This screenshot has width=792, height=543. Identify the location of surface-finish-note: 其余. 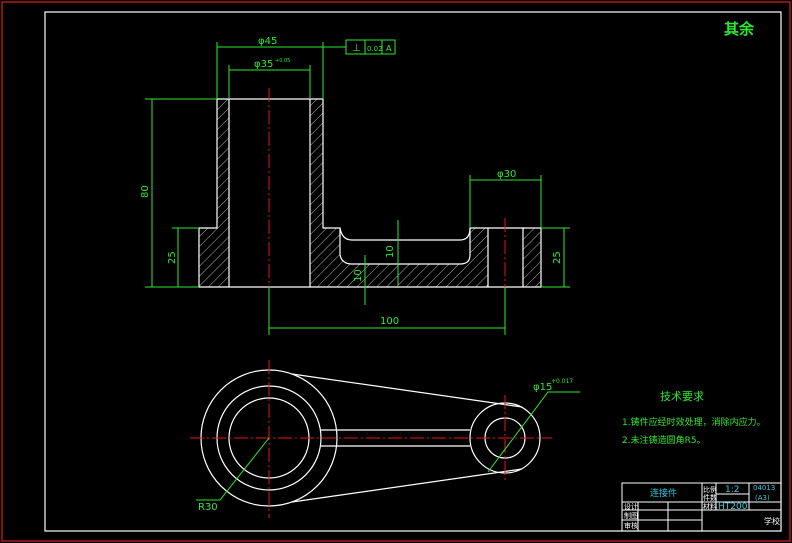
(739, 29).